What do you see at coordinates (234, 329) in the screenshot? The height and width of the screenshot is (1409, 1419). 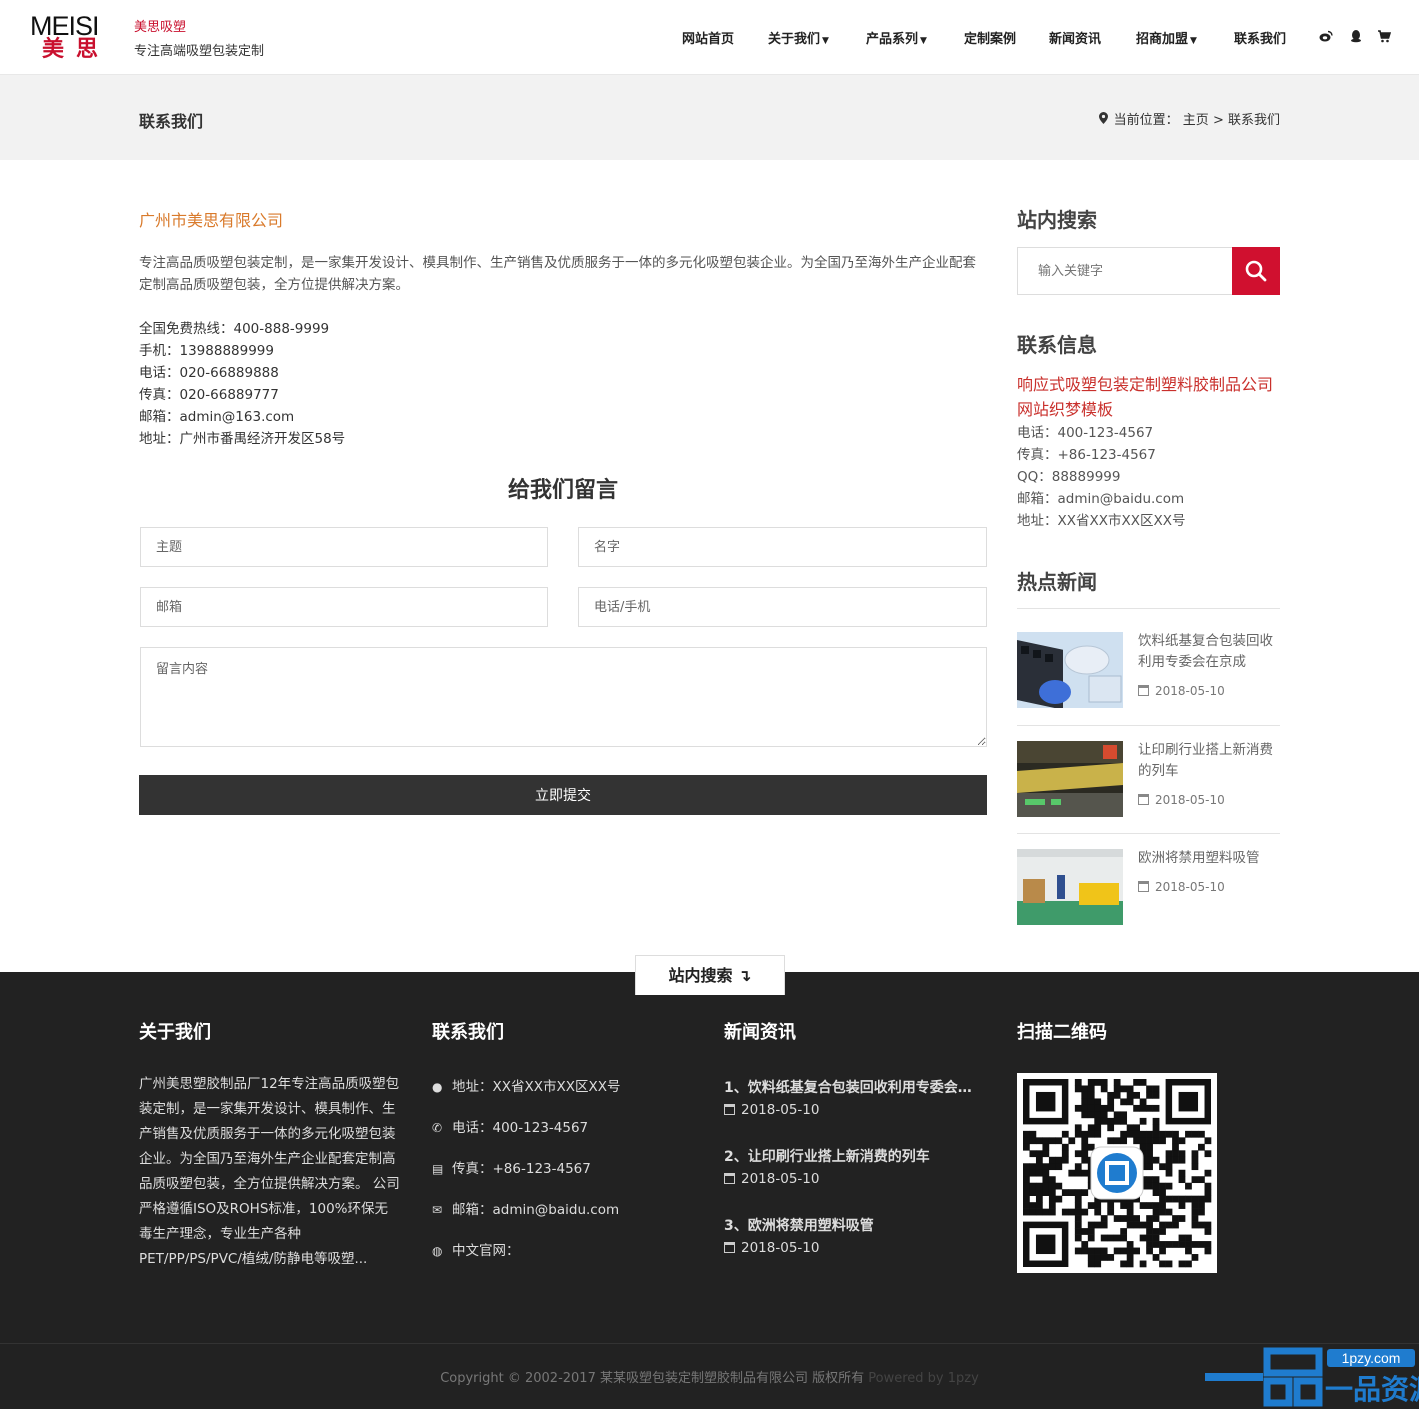 I see `hotline-text: 全国免费热线：400-888-9999` at bounding box center [234, 329].